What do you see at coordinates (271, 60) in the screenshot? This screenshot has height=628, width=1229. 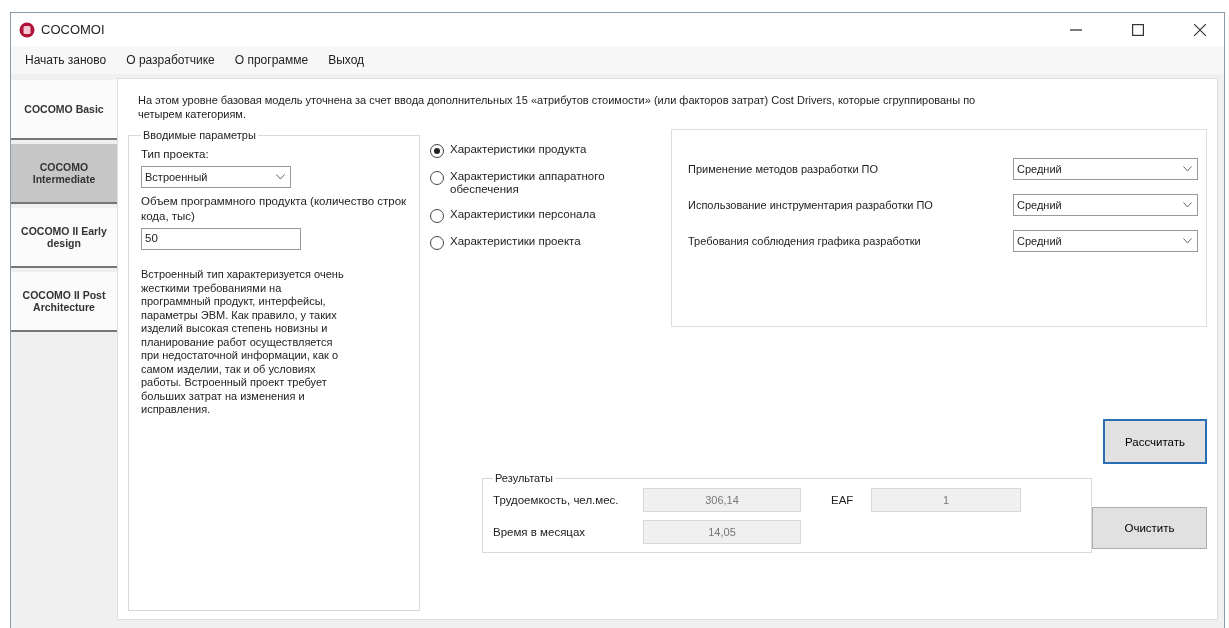 I see `menu-item: О программе` at bounding box center [271, 60].